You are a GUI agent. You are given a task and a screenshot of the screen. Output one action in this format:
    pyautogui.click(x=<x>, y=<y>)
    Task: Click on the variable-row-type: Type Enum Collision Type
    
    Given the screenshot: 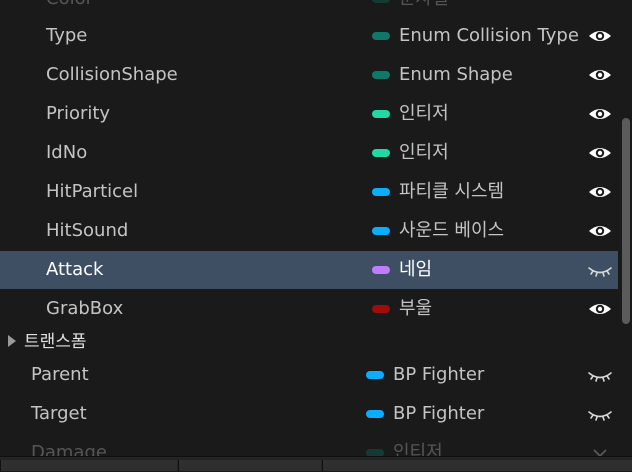 What is the action you would take?
    pyautogui.click(x=309, y=36)
    